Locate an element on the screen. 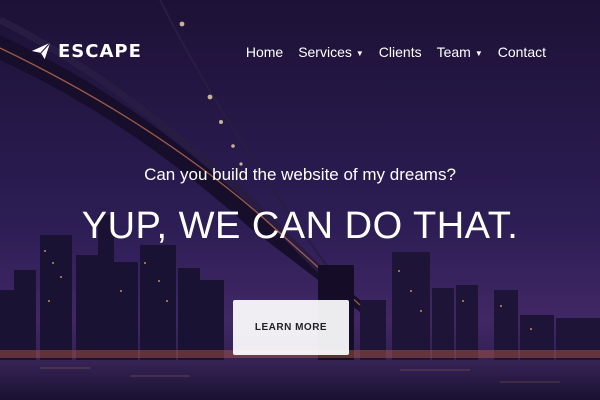 Image resolution: width=600 pixels, height=400 pixels. brand-logo: ESCAPE is located at coordinates (86, 51).